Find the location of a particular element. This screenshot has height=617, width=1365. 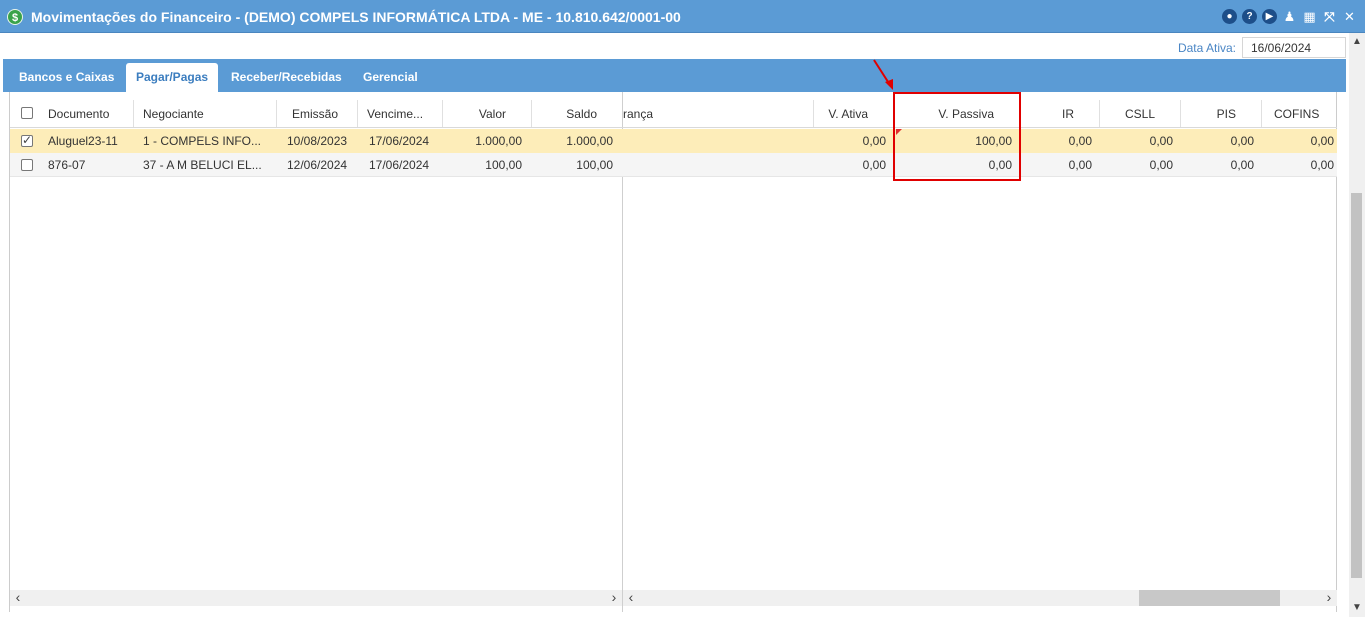

v-passiva-highlight-box is located at coordinates (957, 136).